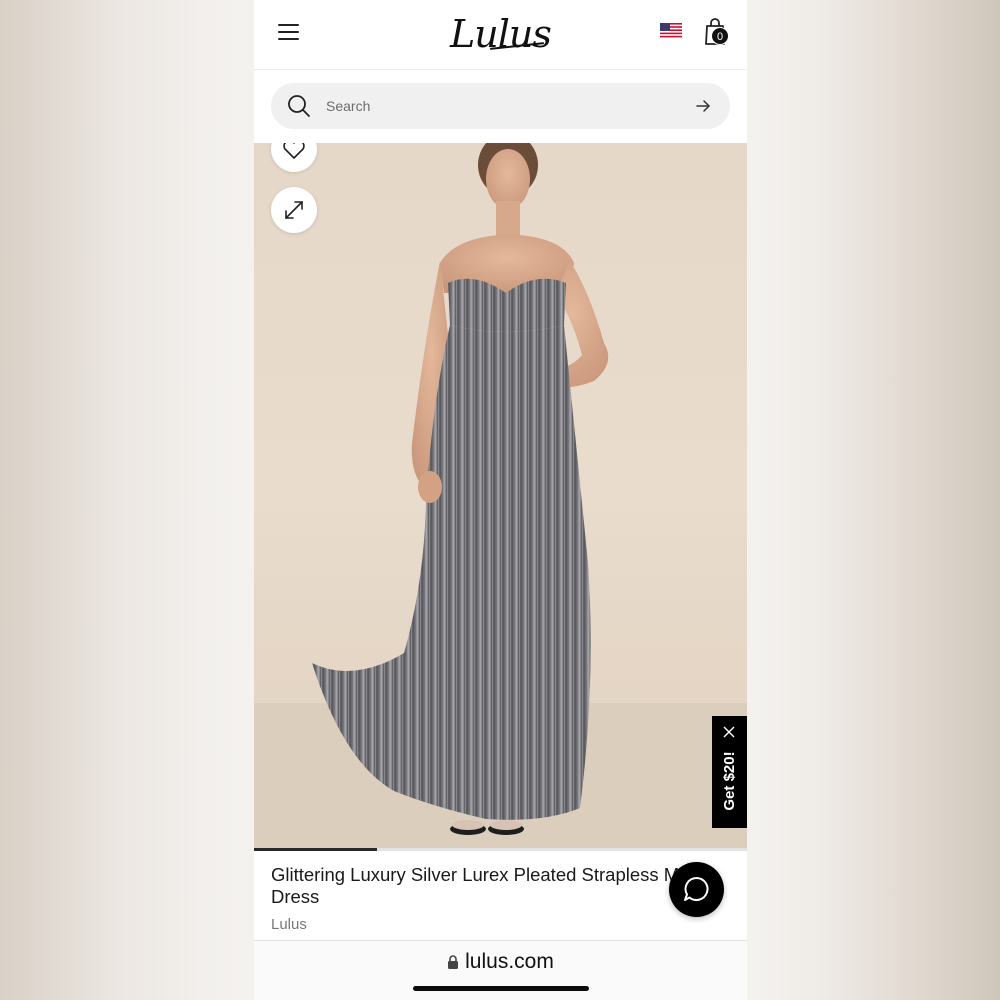  Describe the element at coordinates (500, 849) in the screenshot. I see `image-gallery-progress` at that location.